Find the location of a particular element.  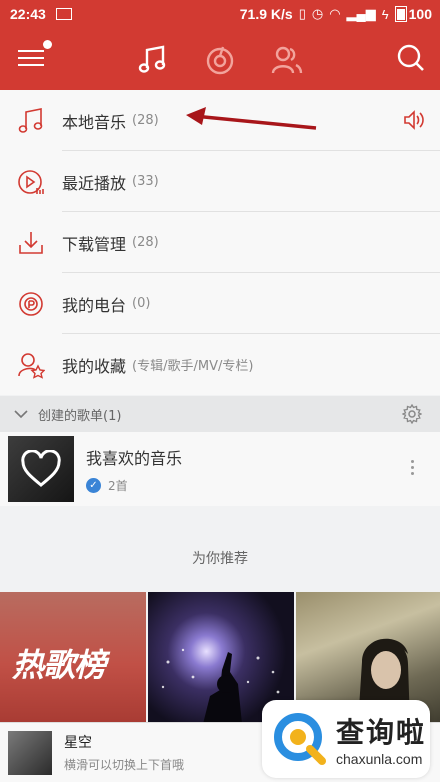

downloaded-check-icon: ✓ is located at coordinates (93, 485).